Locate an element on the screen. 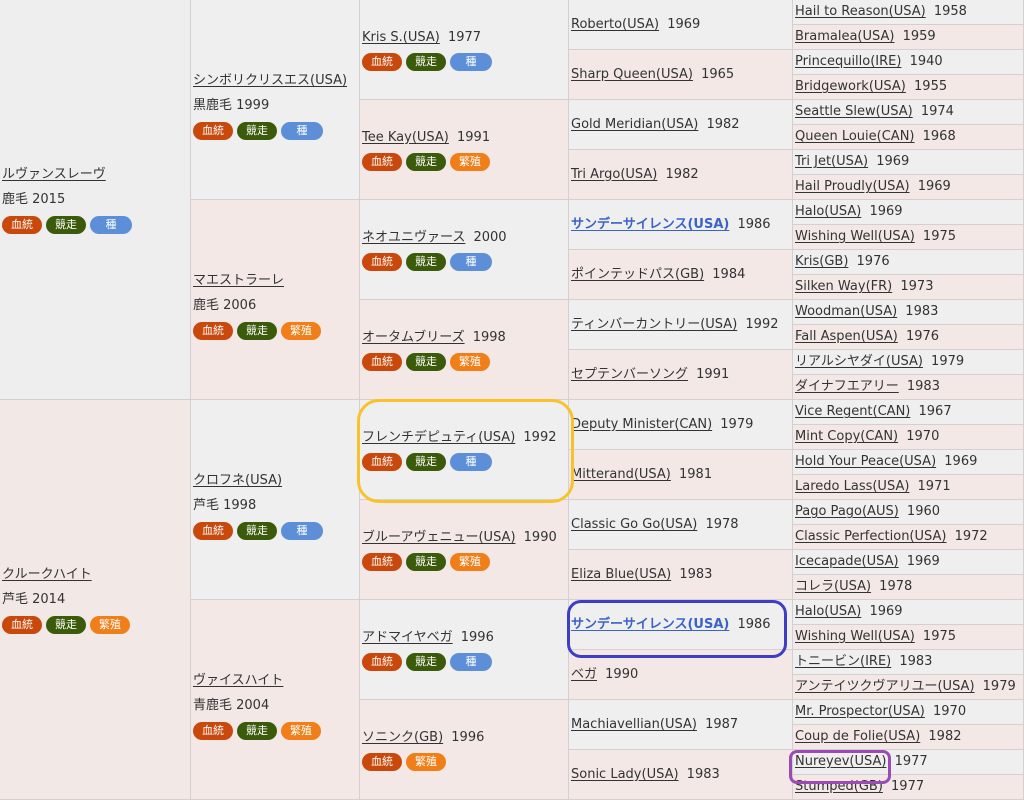 The width and height of the screenshot is (1024, 800). horse-name-link: ダイナフエアリー is located at coordinates (849, 386).